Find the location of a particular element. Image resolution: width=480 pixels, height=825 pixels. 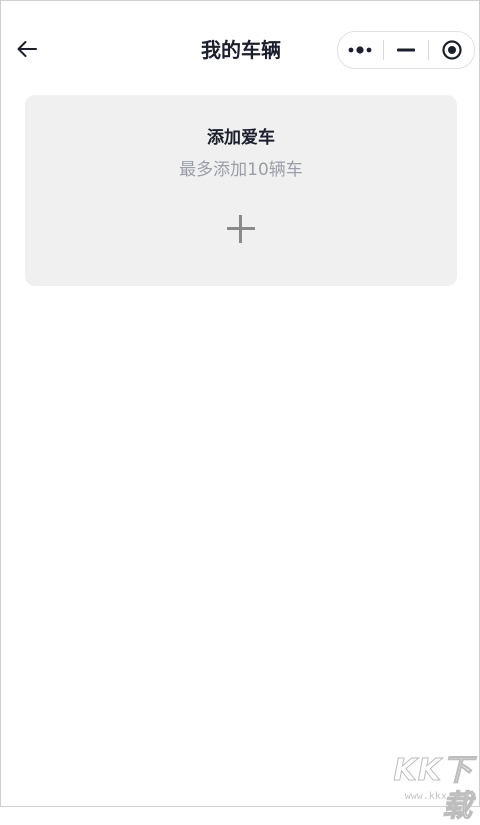

watermark-logo: KK下载 is located at coordinates (433, 789).